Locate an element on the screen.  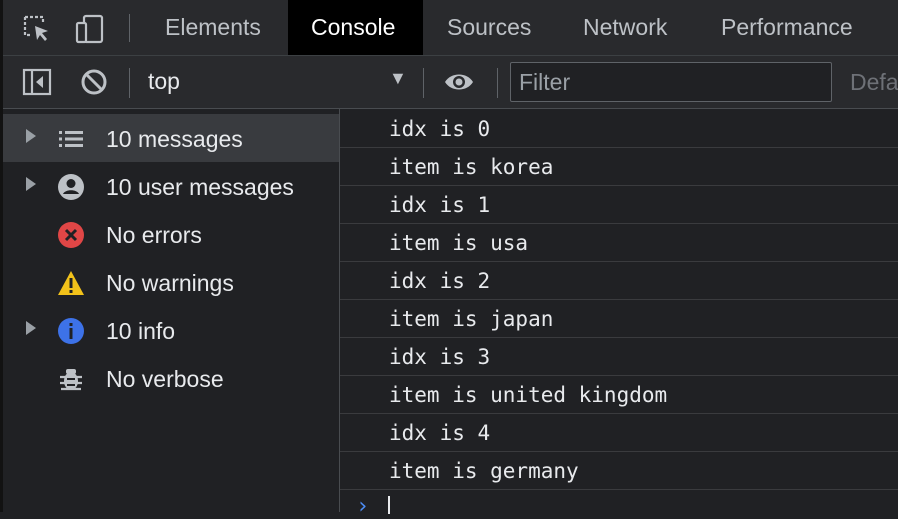
tab-bar-divider is located at coordinates (129, 28).